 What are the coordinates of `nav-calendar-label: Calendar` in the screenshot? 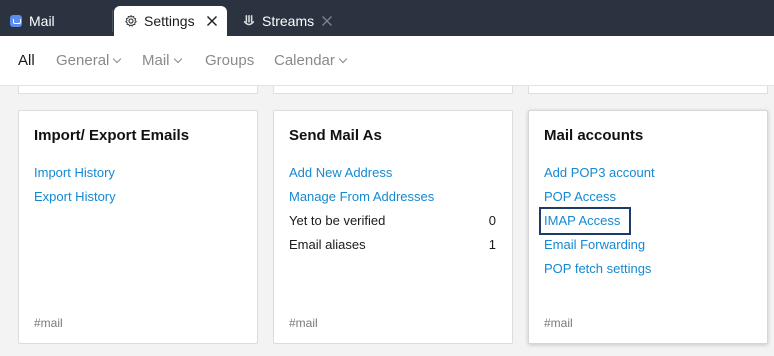 It's located at (304, 60).